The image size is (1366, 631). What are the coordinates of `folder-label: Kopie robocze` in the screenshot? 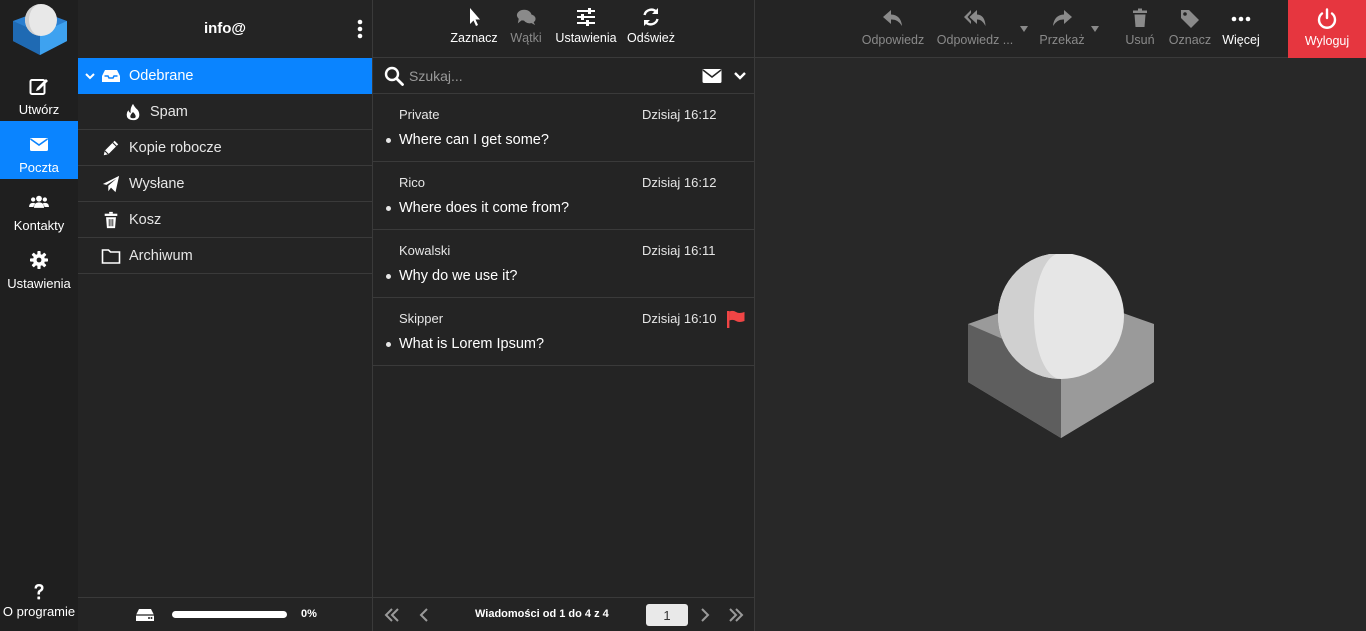 It's located at (175, 148).